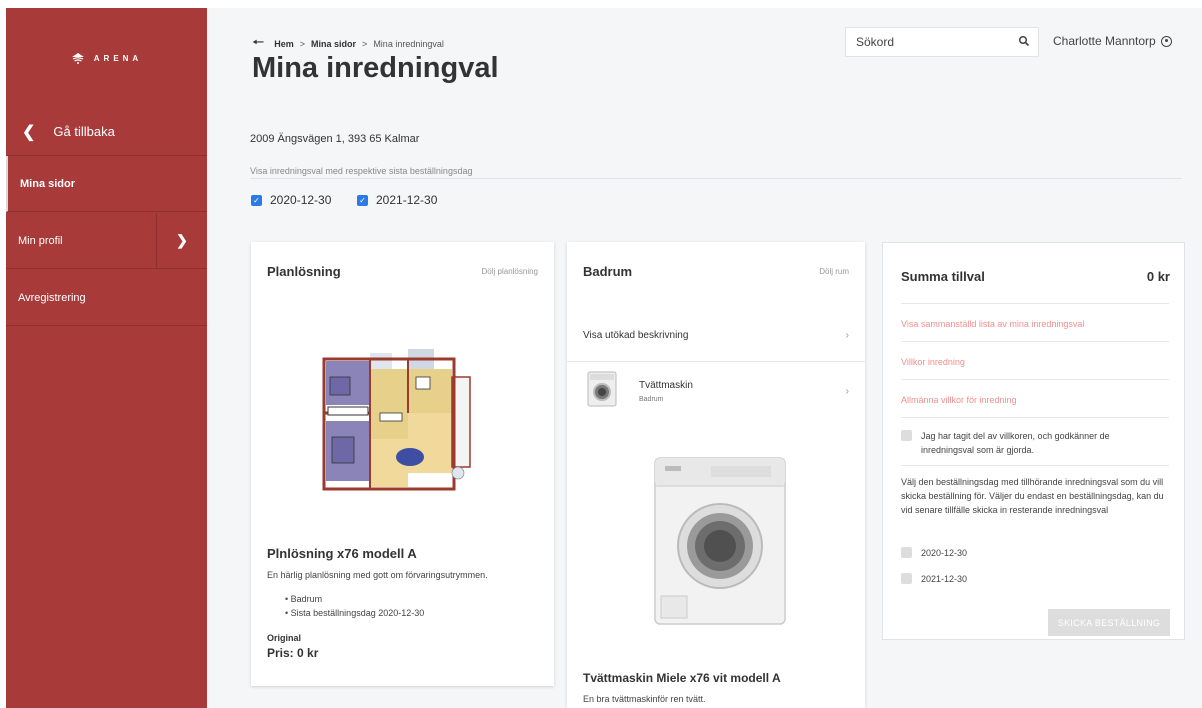 The height and width of the screenshot is (708, 1202). What do you see at coordinates (1024, 41) in the screenshot?
I see `search-icon` at bounding box center [1024, 41].